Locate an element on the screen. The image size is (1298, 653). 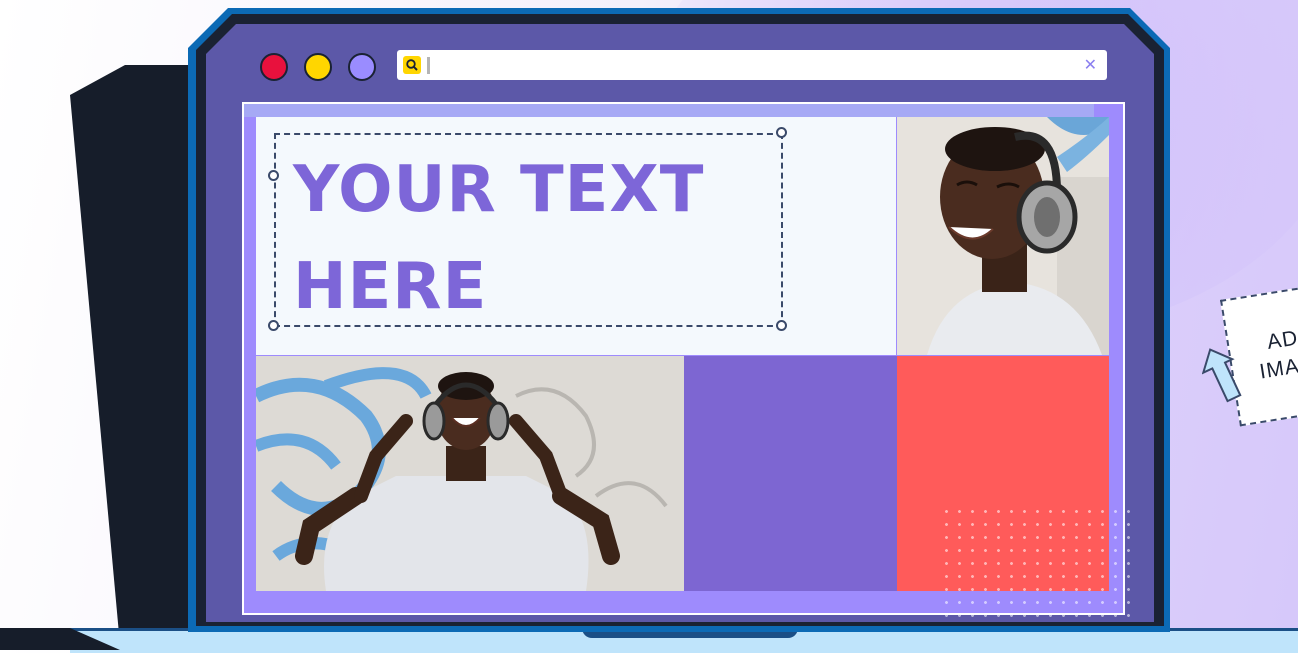
resize-handle-bottom-right is located at coordinates (781, 325).